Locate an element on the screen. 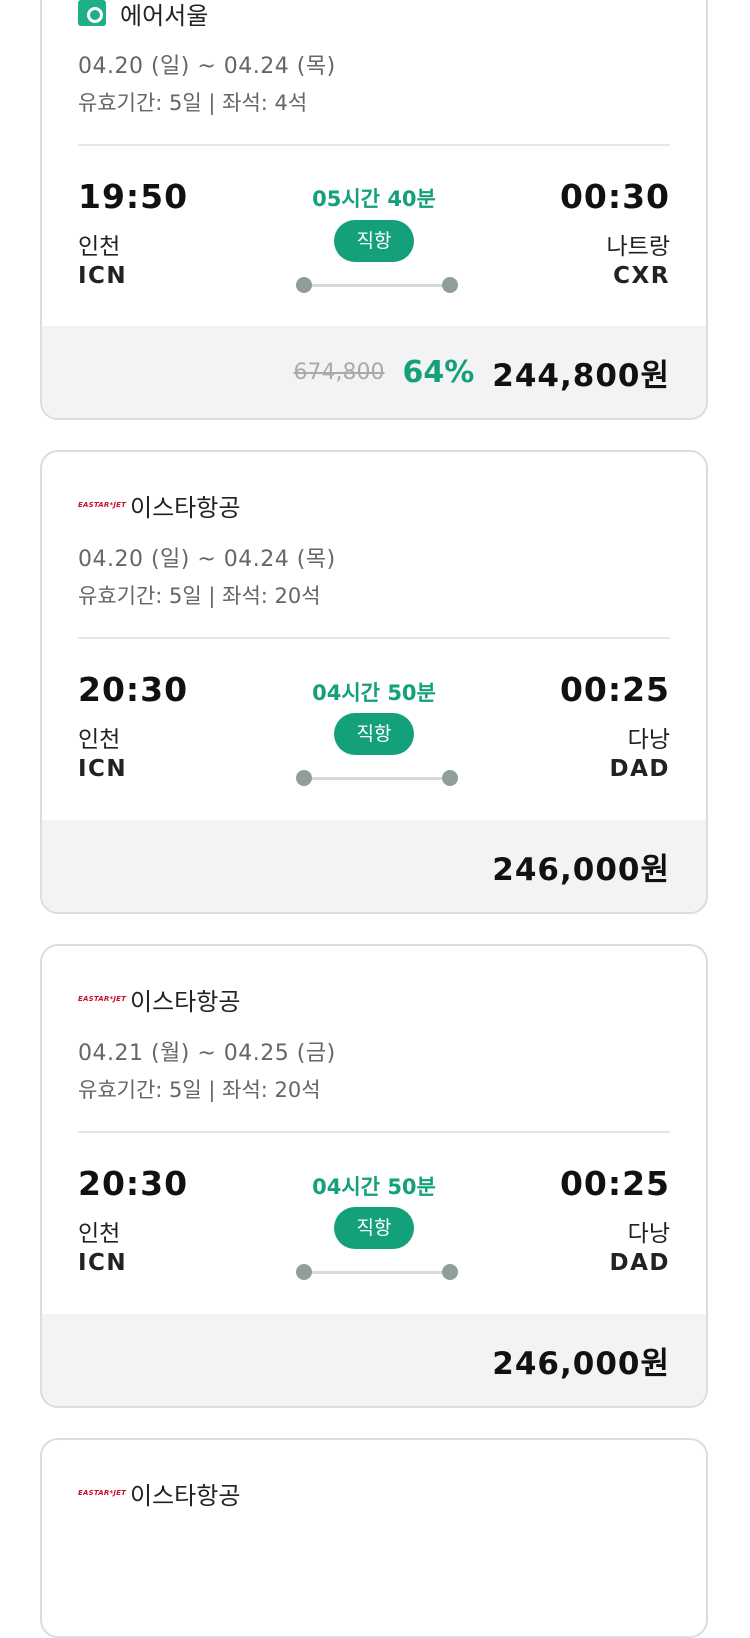 The height and width of the screenshot is (1638, 750). airseoul-logo-icon is located at coordinates (92, 13).